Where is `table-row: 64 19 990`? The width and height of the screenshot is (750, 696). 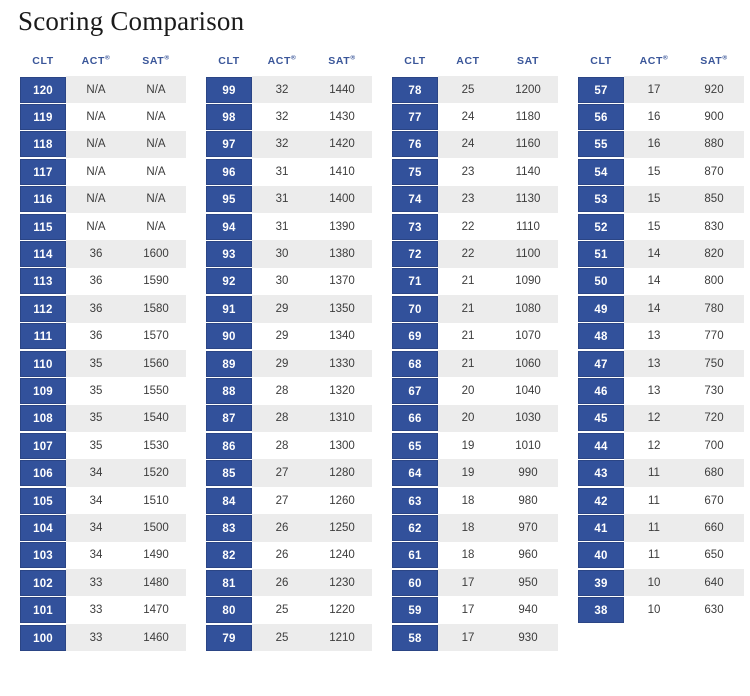
table-row: 64 19 990 is located at coordinates (475, 473).